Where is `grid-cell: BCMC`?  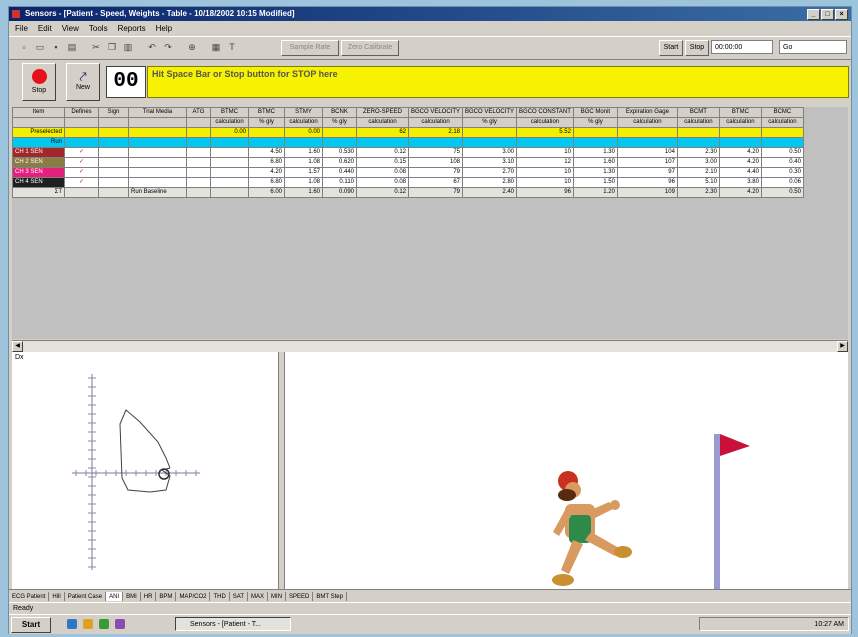 grid-cell: BCMC is located at coordinates (782, 112).